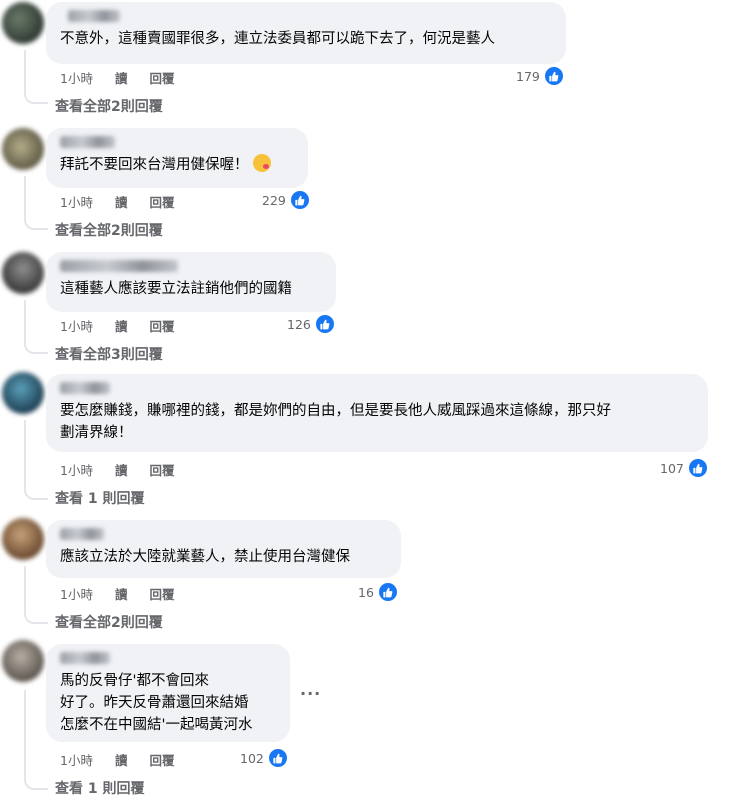 This screenshot has width=733, height=800. What do you see at coordinates (252, 758) in the screenshot?
I see `like-count: 102` at bounding box center [252, 758].